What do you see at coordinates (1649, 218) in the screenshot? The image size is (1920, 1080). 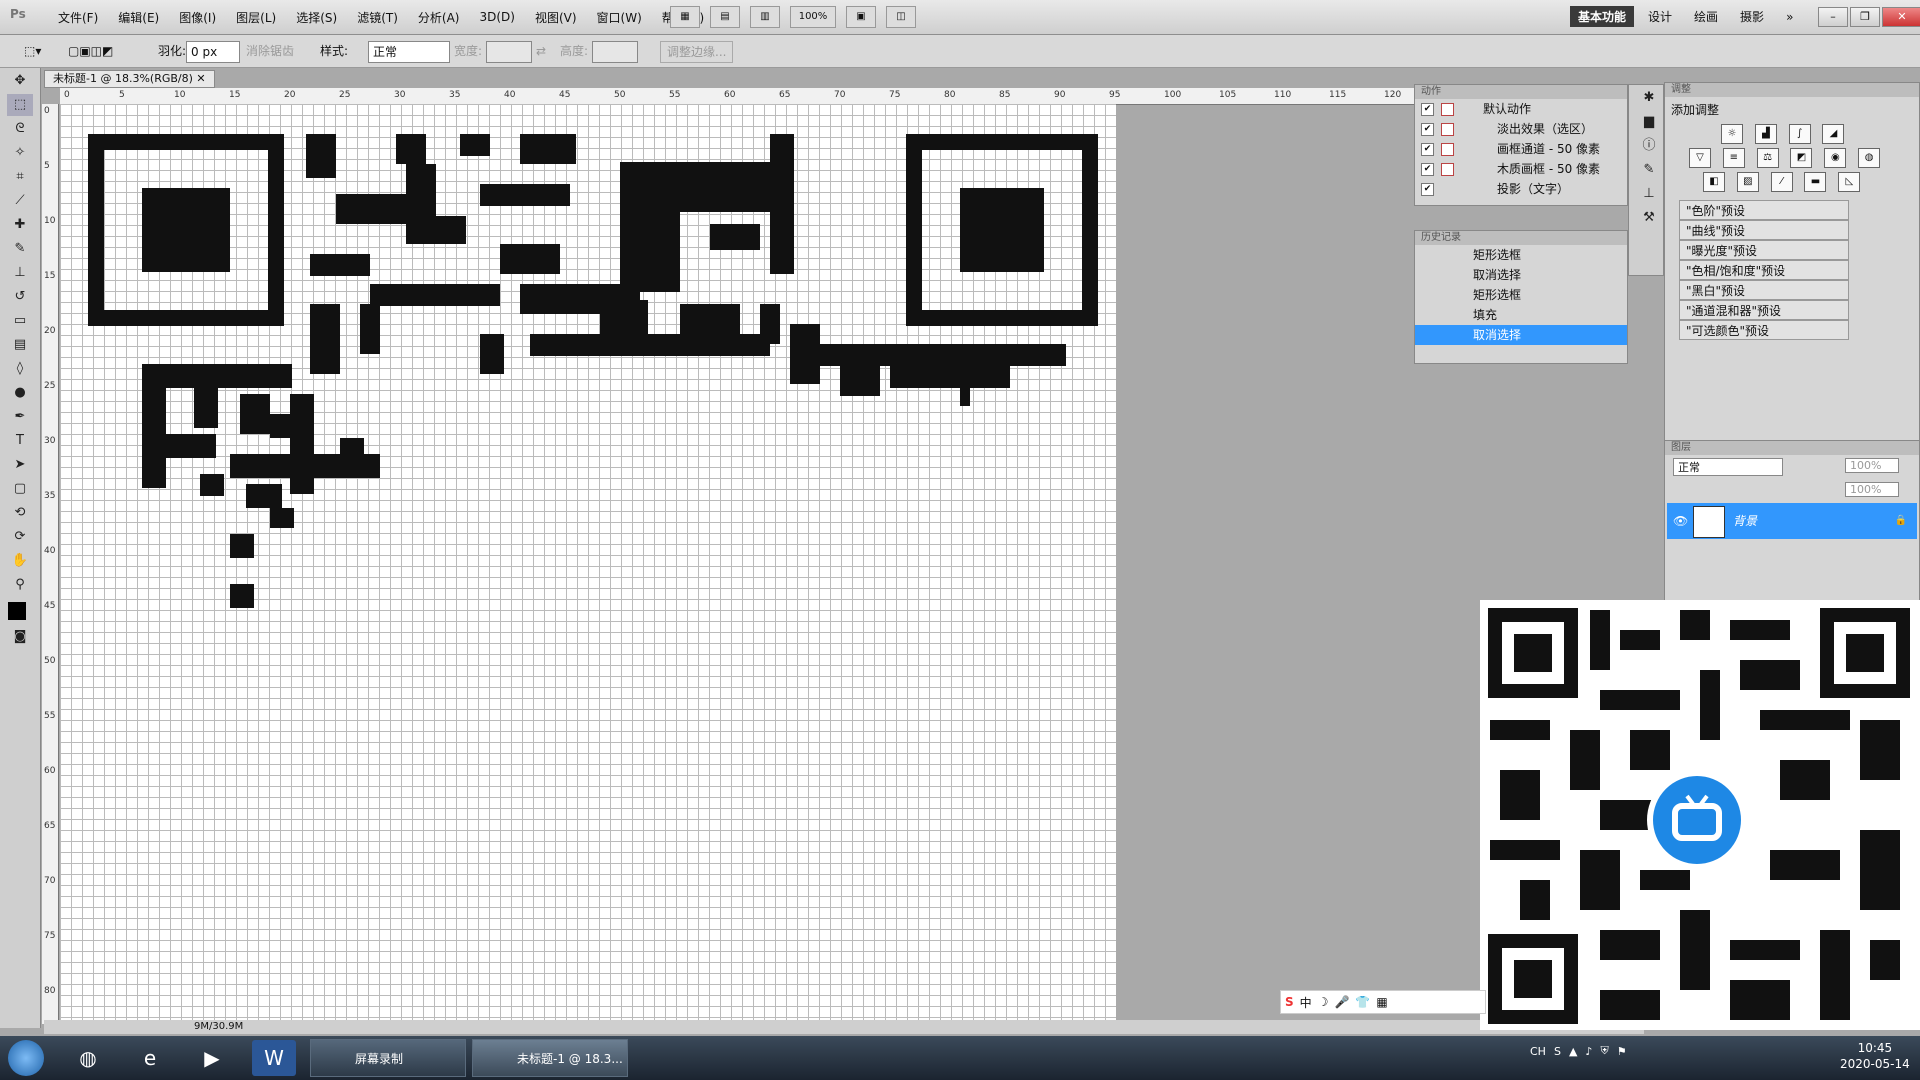 I see `tool-presets-icon: ⚒` at bounding box center [1649, 218].